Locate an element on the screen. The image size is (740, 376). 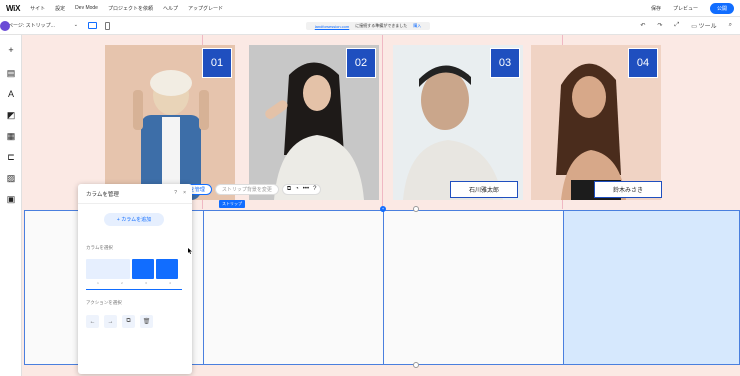
name-label: 石川雅太郎 is located at coordinates (484, 189).